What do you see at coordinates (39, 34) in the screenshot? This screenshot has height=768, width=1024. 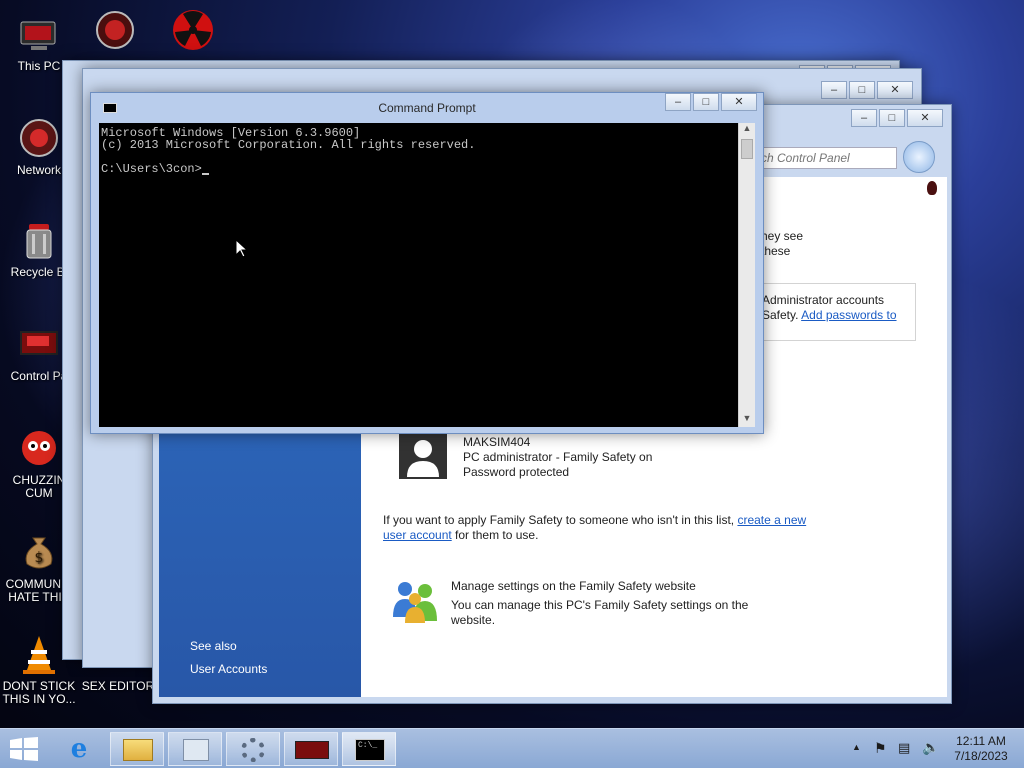 I see `this-pc-icon` at bounding box center [39, 34].